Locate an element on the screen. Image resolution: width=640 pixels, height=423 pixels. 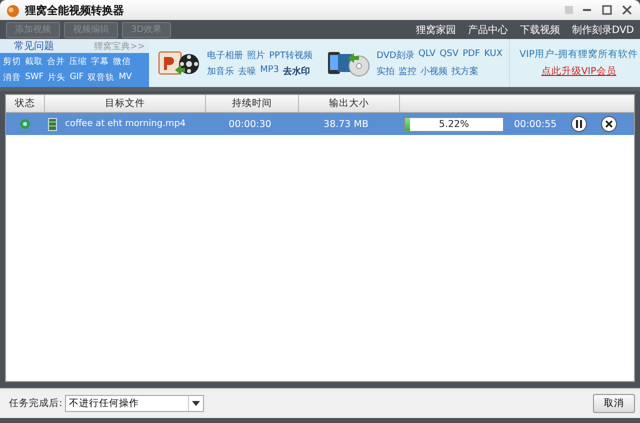
promo-link: MP3 is located at coordinates (270, 71).